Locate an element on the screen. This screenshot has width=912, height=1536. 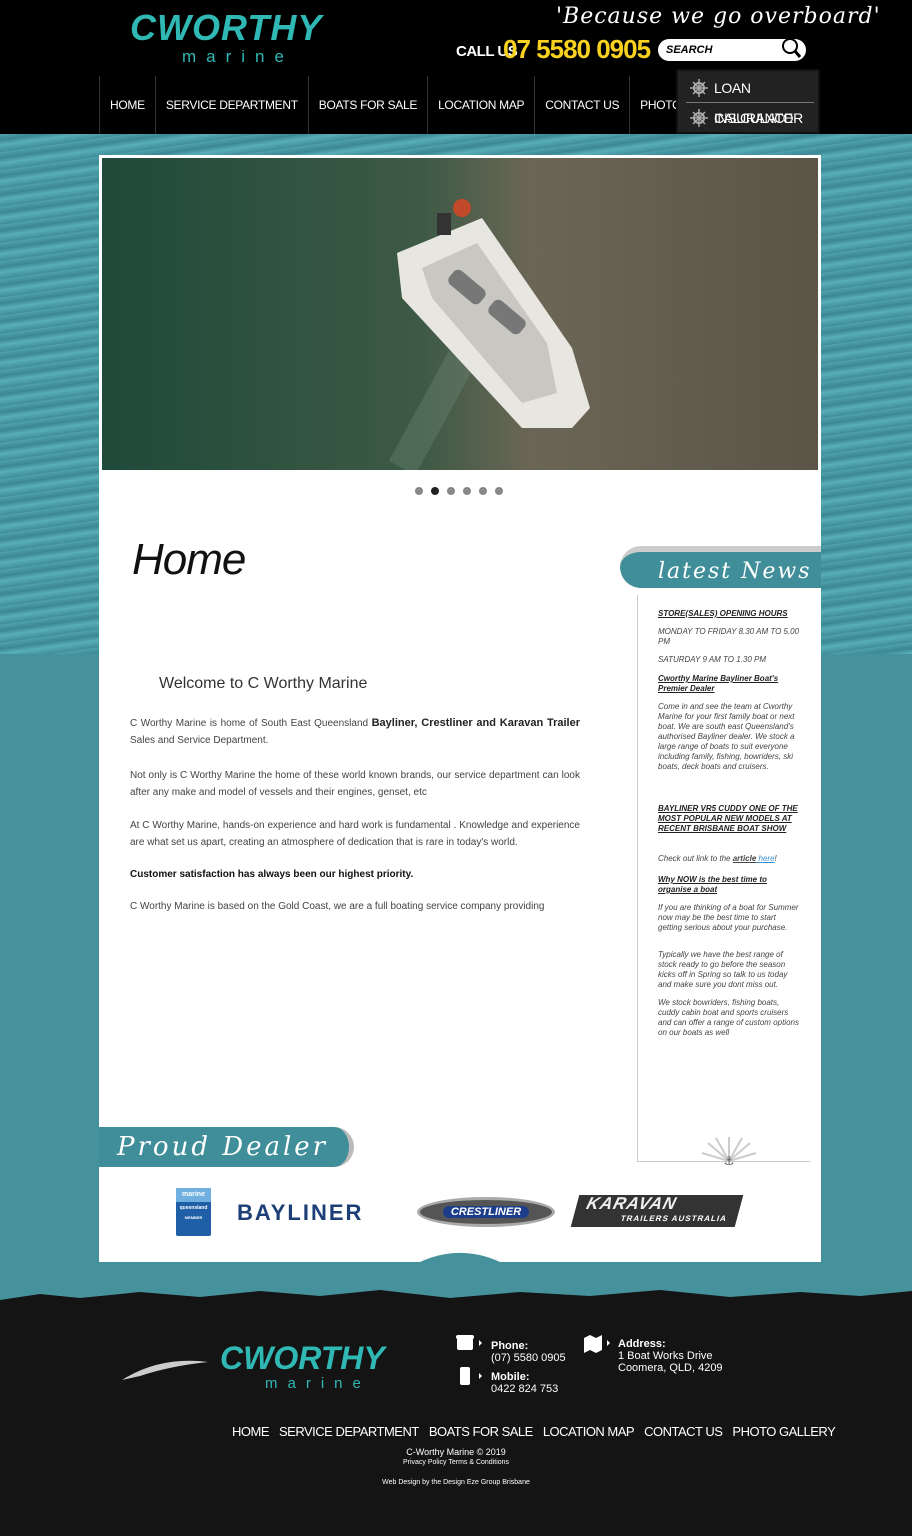
news-text: Check out link to the article here! is located at coordinates (729, 859).